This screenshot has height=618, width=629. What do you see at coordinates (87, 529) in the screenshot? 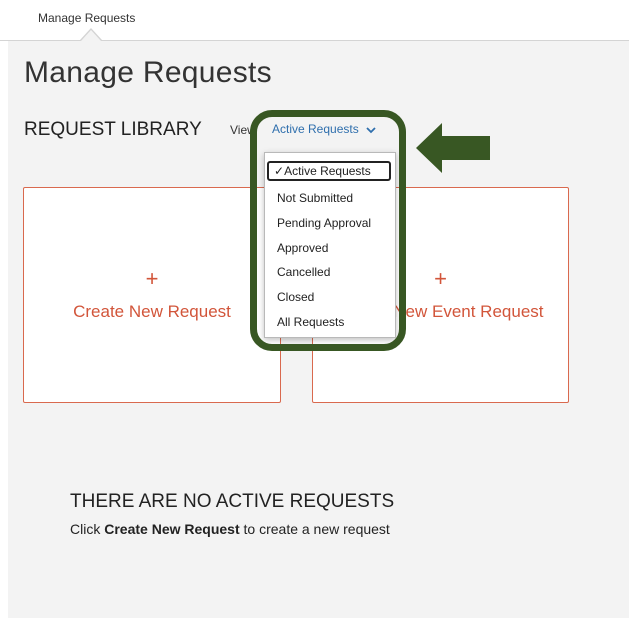
I see `empty-state-prefix: Click` at bounding box center [87, 529].